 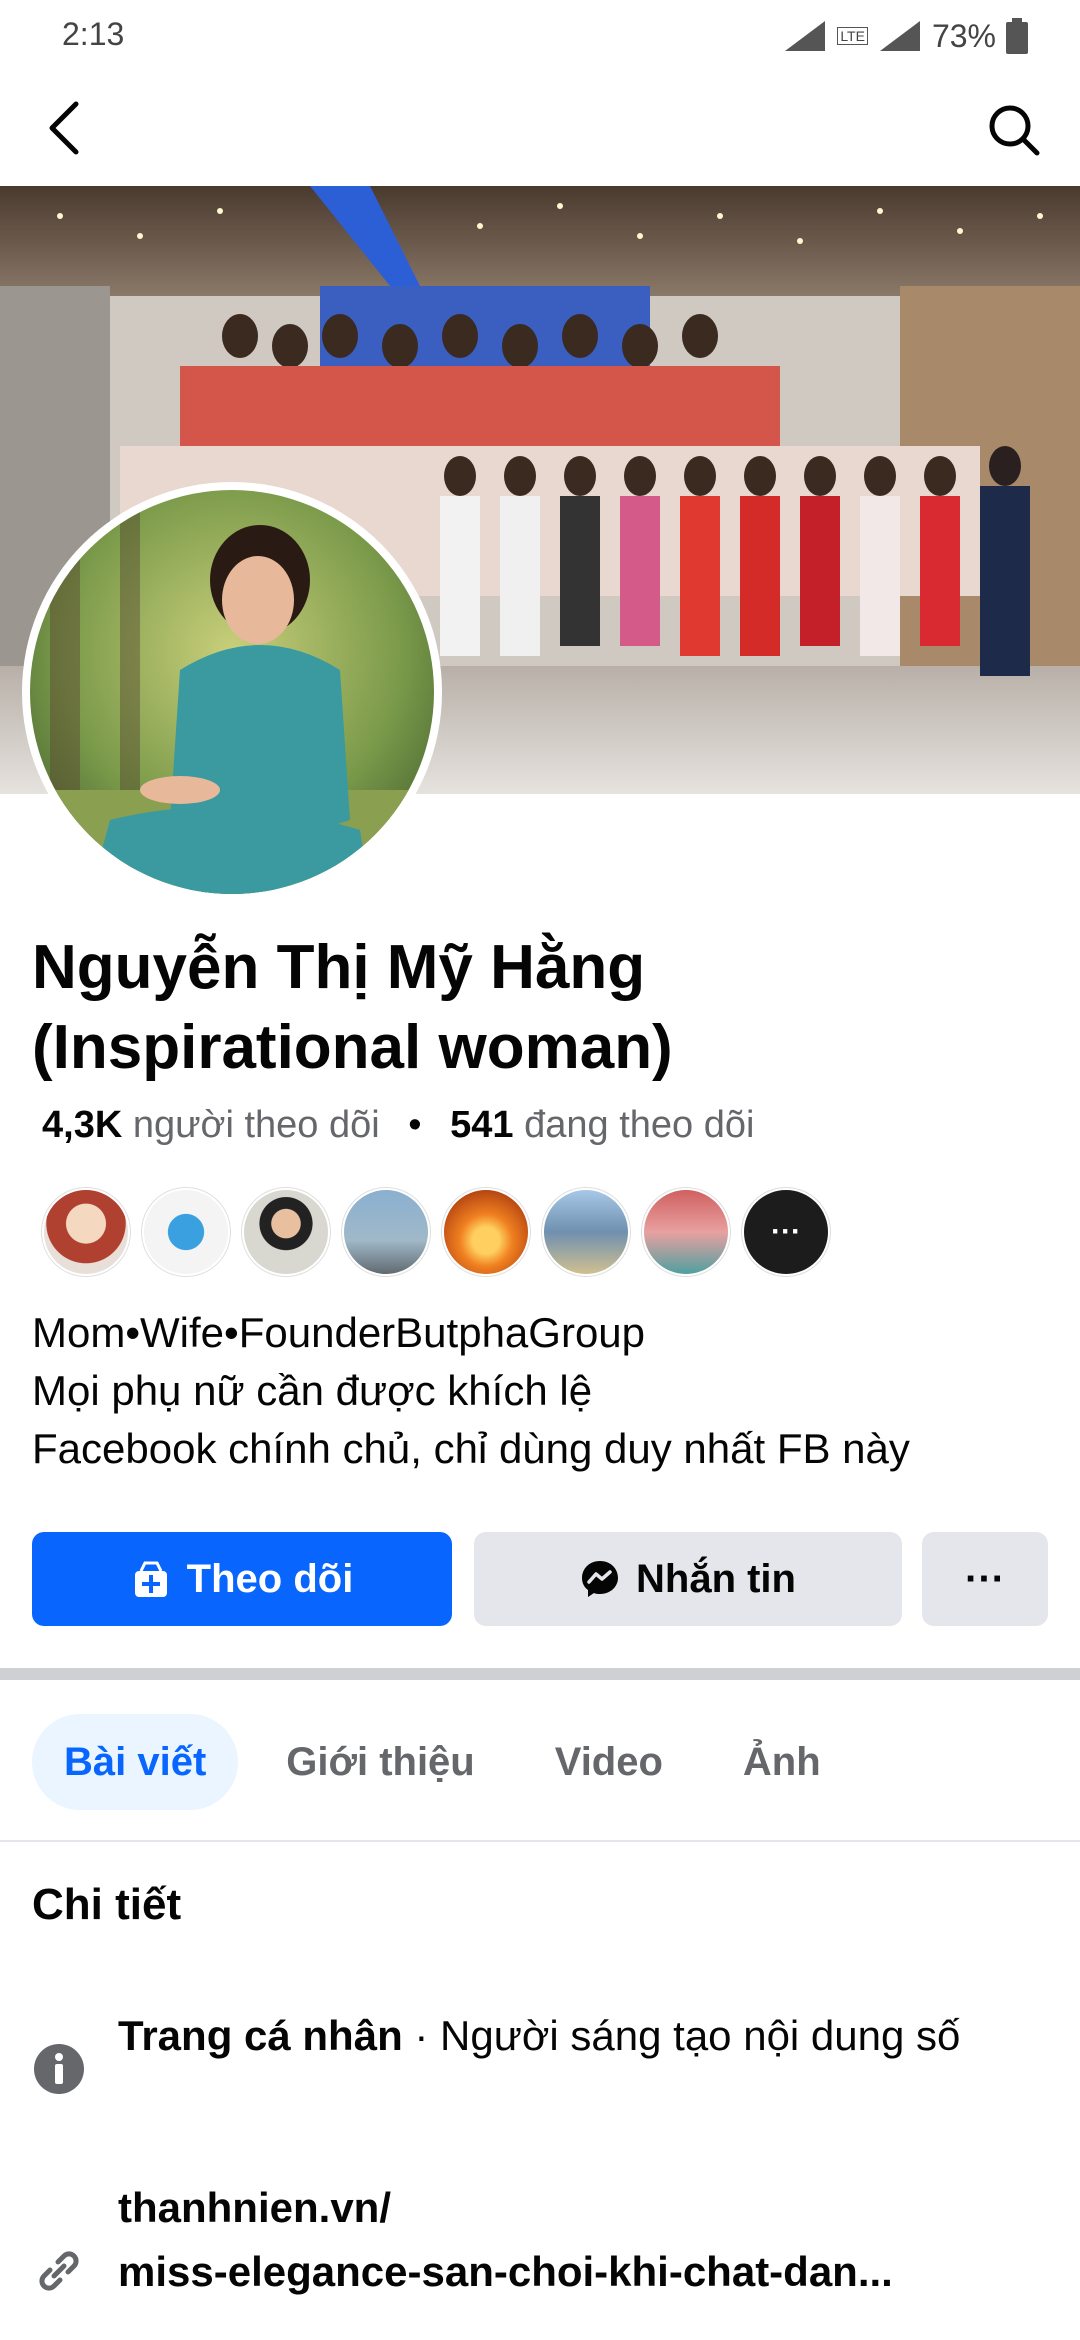 I want to click on profile-name: Nguyễn Thị Mỹ Hằng (Inspirational woman), so click(x=532, y=1008).